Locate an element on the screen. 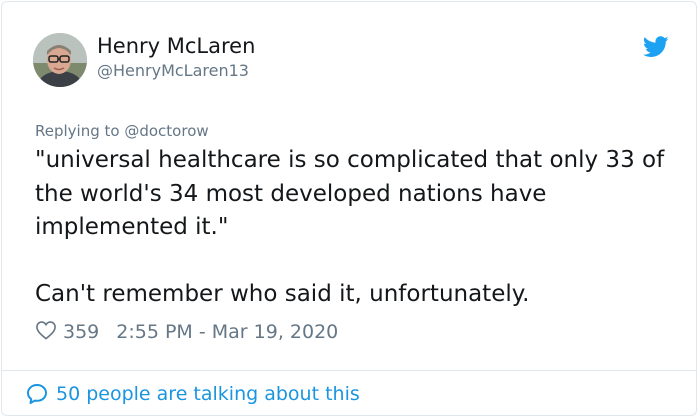 This screenshot has height=419, width=700. talking-about-label: 50 people are talking about this is located at coordinates (208, 394).